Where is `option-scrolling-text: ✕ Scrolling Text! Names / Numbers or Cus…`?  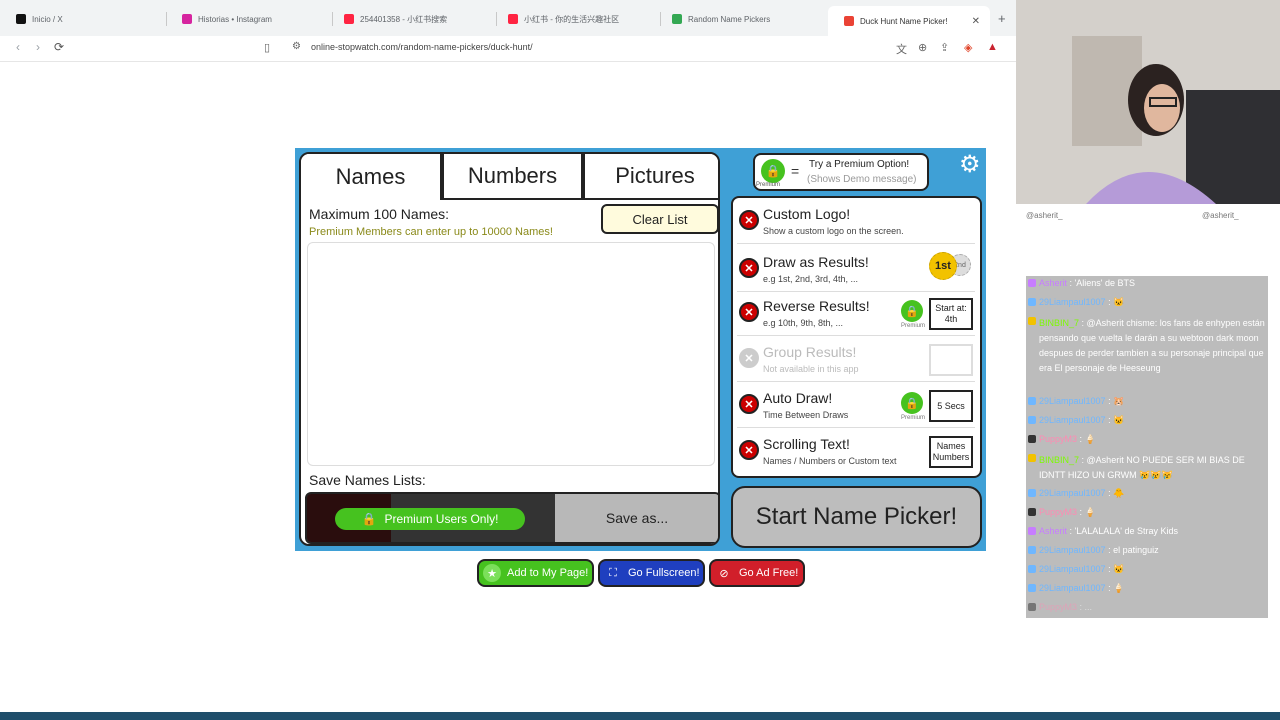 option-scrolling-text: ✕ Scrolling Text! Names / Numbers or Cus… is located at coordinates (856, 452).